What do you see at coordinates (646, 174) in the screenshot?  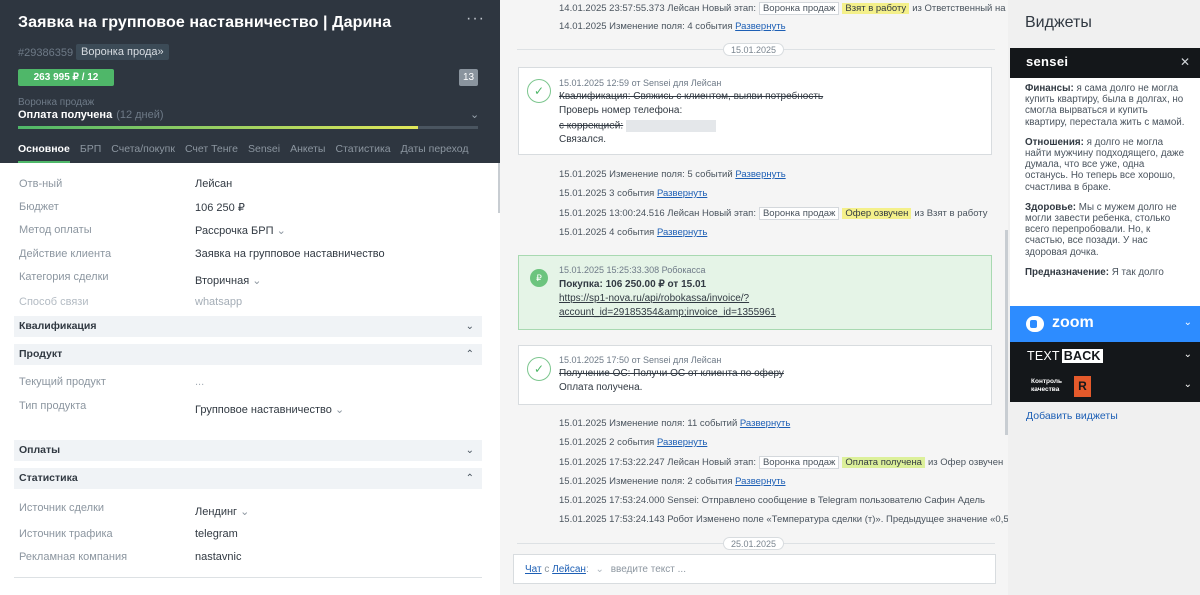 I see `event-text: 15.01.2025 Изменение поля: 5 событий` at bounding box center [646, 174].